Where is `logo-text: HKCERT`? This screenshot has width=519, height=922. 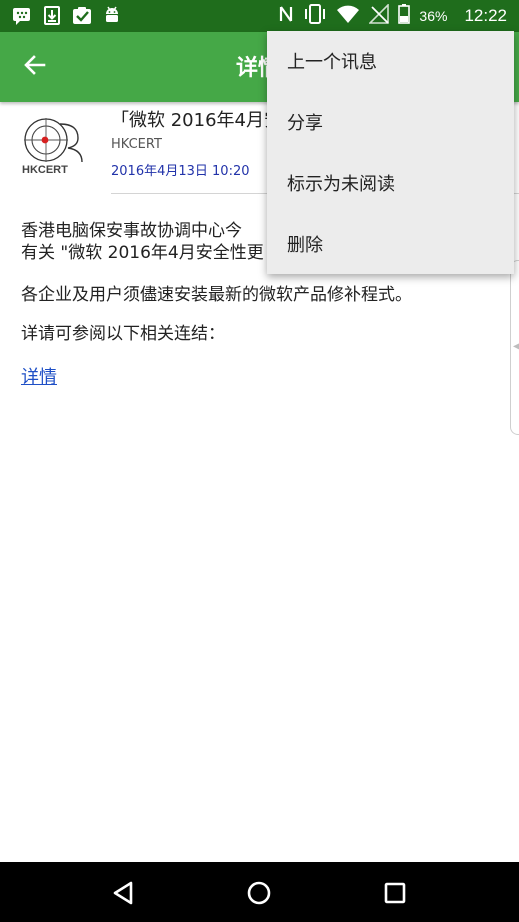 logo-text: HKCERT is located at coordinates (45, 170).